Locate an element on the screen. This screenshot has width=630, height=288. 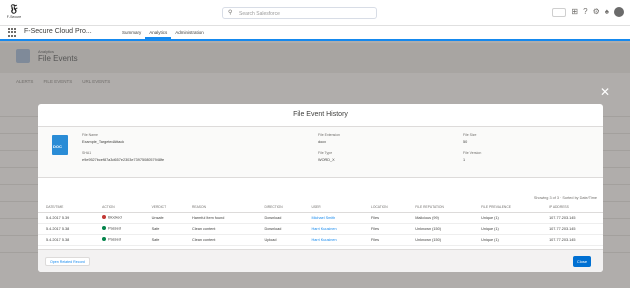
col-verdict: VERDICT is located at coordinates (164, 207).